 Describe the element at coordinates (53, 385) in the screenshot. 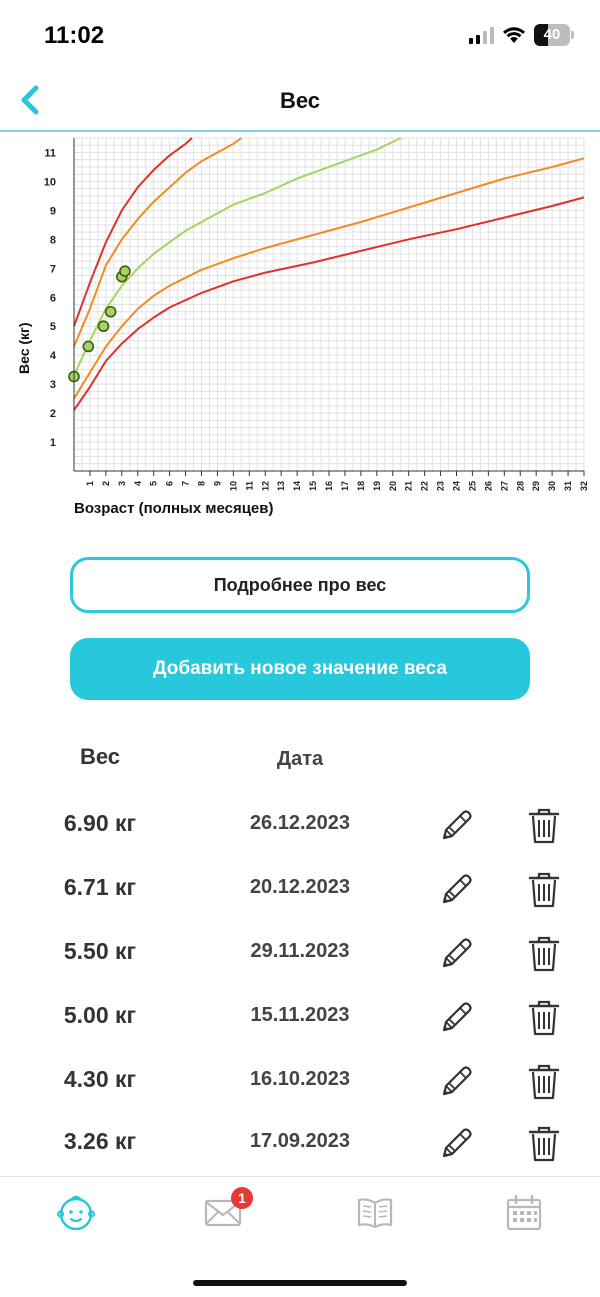

I see `y-tick-label: 3` at that location.